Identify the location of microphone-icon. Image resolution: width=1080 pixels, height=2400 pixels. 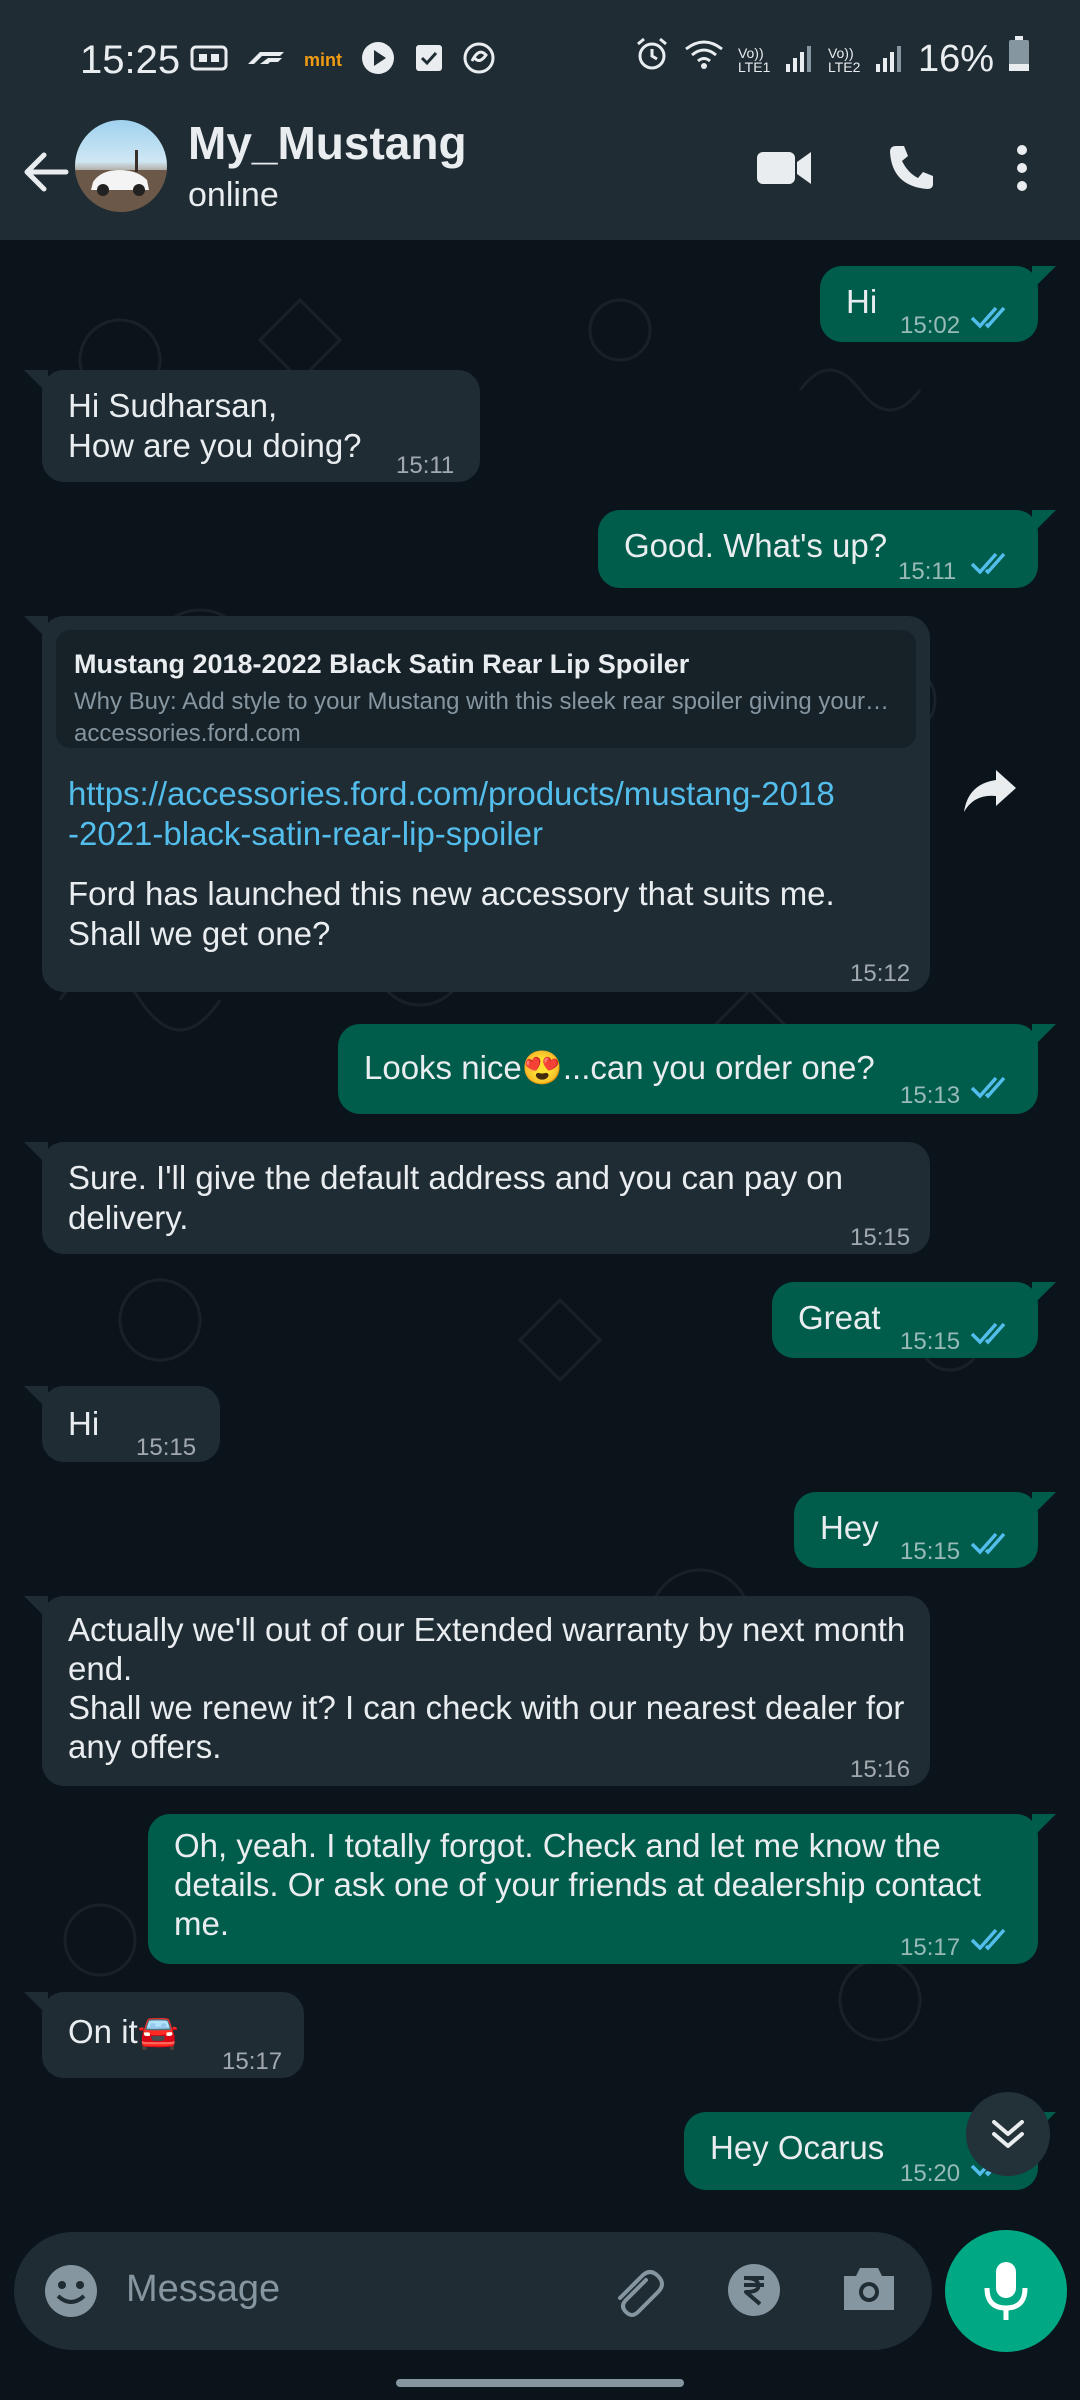
(1006, 2291).